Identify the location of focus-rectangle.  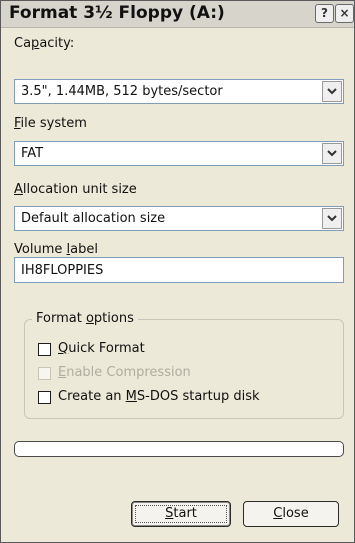
(181, 514).